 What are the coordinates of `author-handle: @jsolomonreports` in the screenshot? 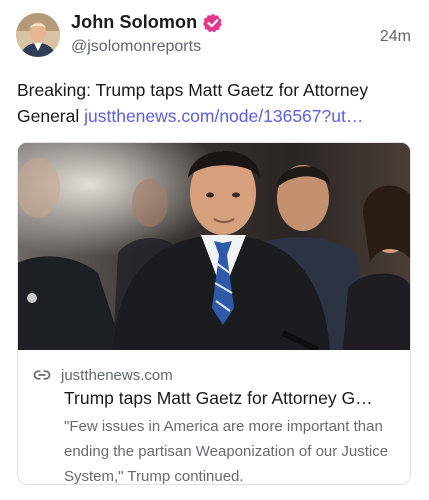 It's located at (136, 47).